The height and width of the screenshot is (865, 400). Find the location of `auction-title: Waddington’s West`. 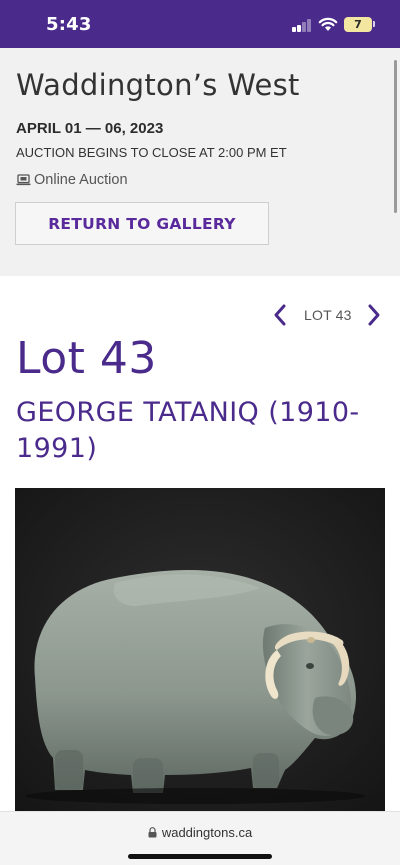

auction-title: Waddington’s West is located at coordinates (158, 85).